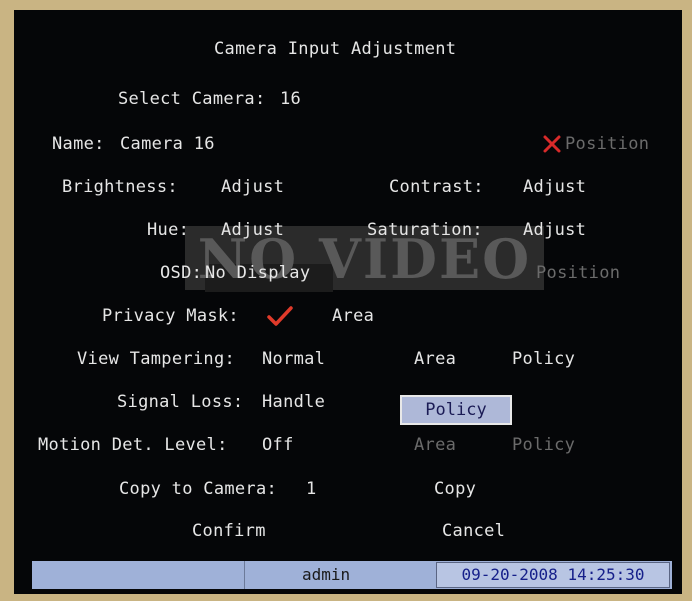  I want to click on osd-position-button: Position, so click(578, 273).